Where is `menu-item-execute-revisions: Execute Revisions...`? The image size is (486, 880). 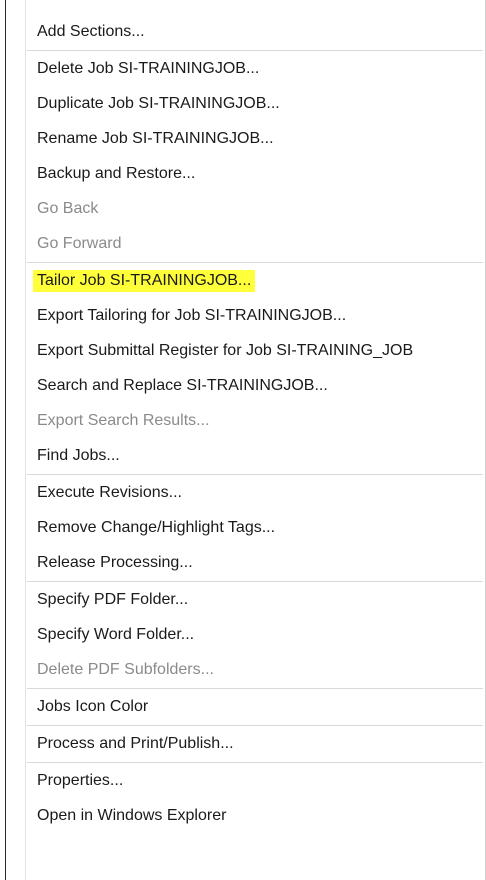 menu-item-execute-revisions: Execute Revisions... is located at coordinates (255, 493).